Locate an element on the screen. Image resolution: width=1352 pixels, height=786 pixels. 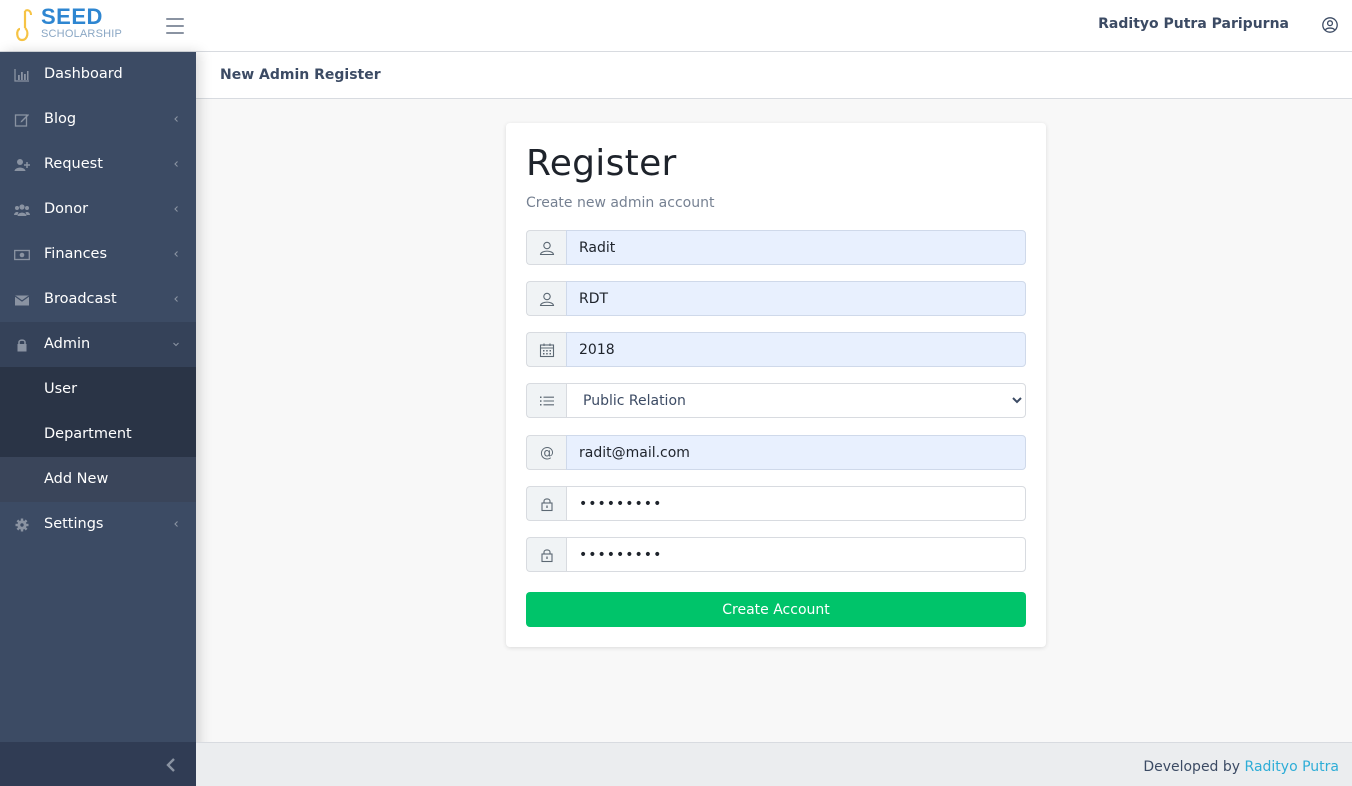
chevron-down-icon is located at coordinates (176, 344).